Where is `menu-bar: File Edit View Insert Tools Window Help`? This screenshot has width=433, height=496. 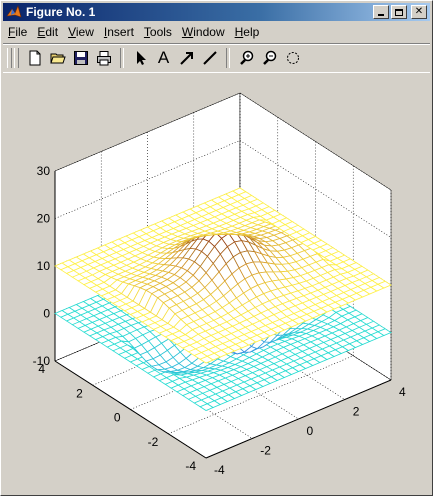
menu-bar: File Edit View Insert Tools Window Help is located at coordinates (216, 32).